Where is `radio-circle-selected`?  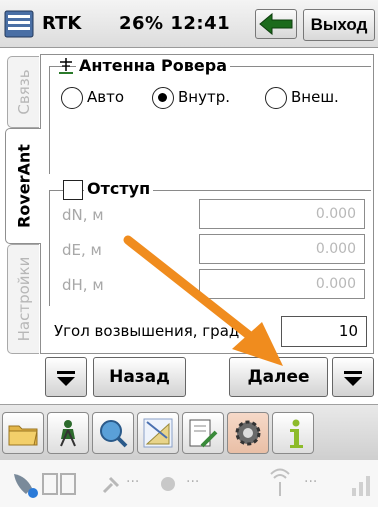
radio-circle-selected is located at coordinates (163, 98).